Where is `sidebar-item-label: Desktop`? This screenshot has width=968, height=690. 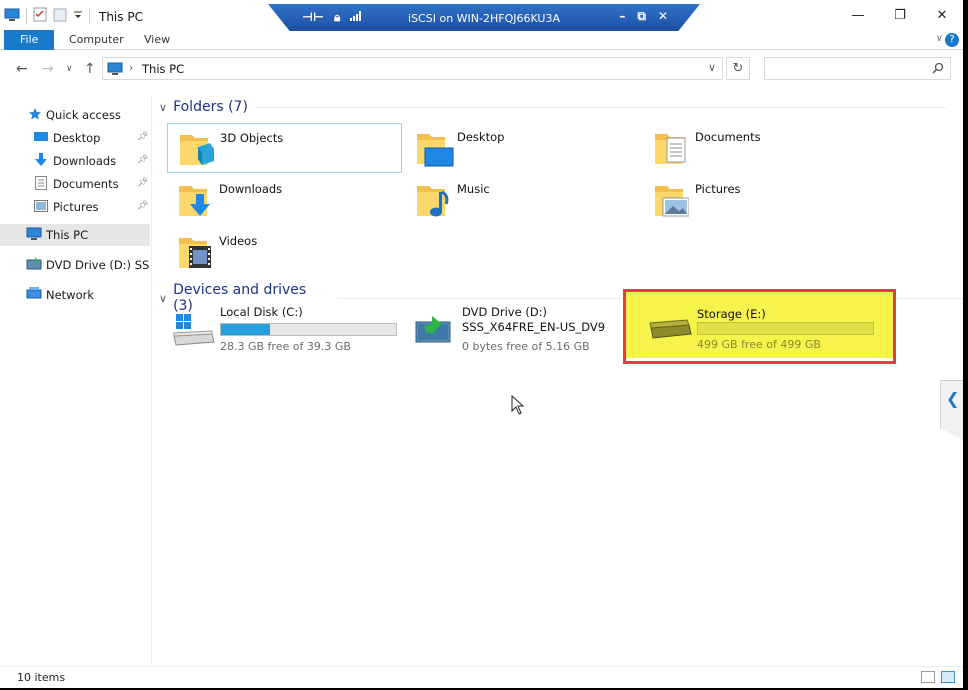 sidebar-item-label: Desktop is located at coordinates (77, 138).